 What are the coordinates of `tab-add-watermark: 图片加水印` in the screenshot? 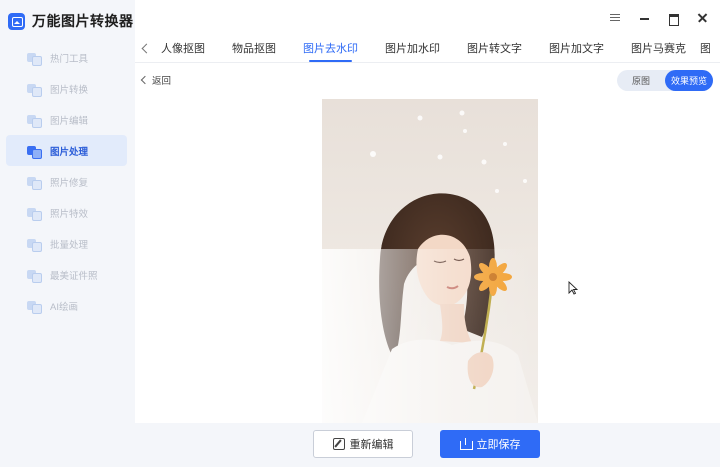 It's located at (412, 51).